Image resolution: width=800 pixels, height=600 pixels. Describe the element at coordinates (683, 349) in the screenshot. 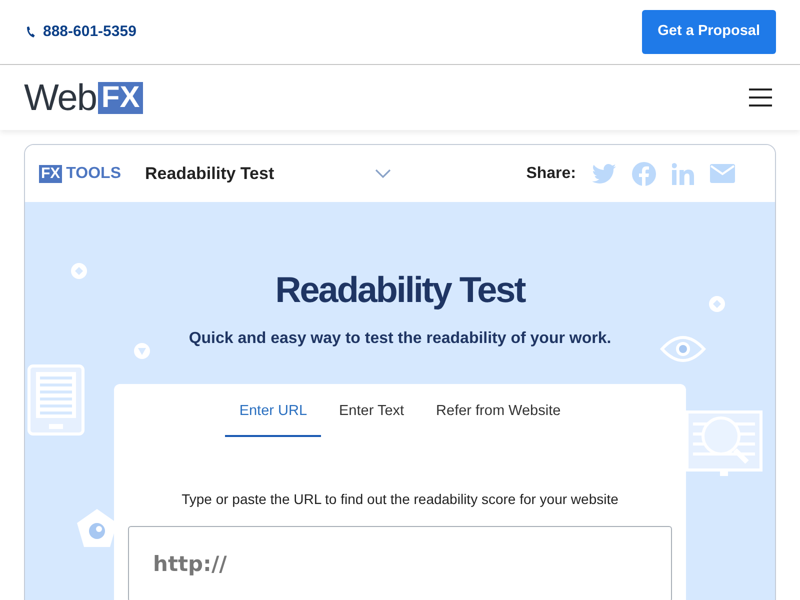

I see `eye-icon` at that location.